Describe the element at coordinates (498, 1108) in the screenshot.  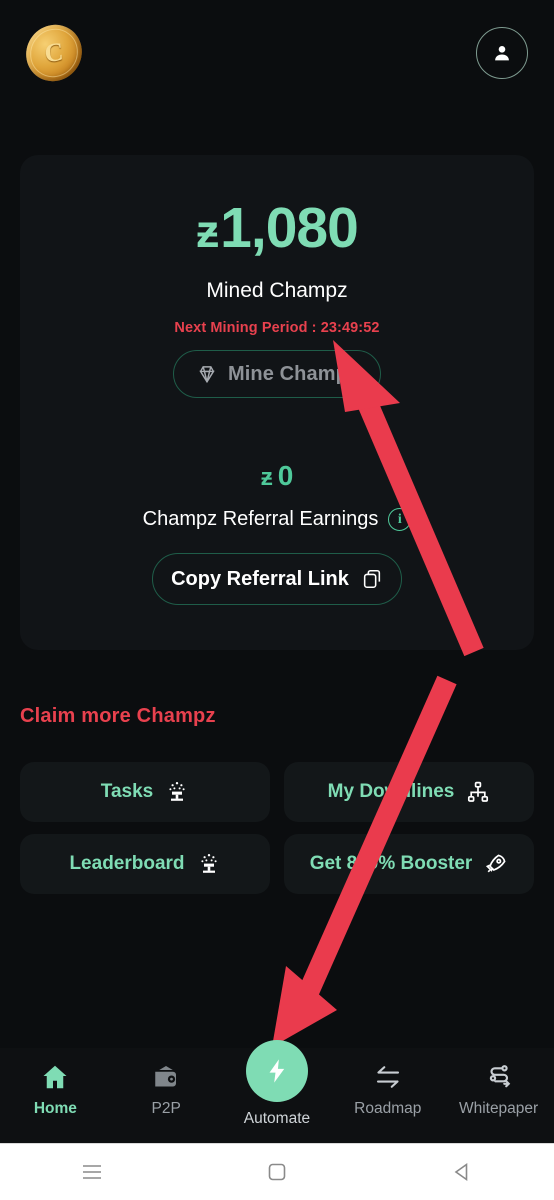
I see `nav-item-whitepaper-label: Whitepaper` at that location.